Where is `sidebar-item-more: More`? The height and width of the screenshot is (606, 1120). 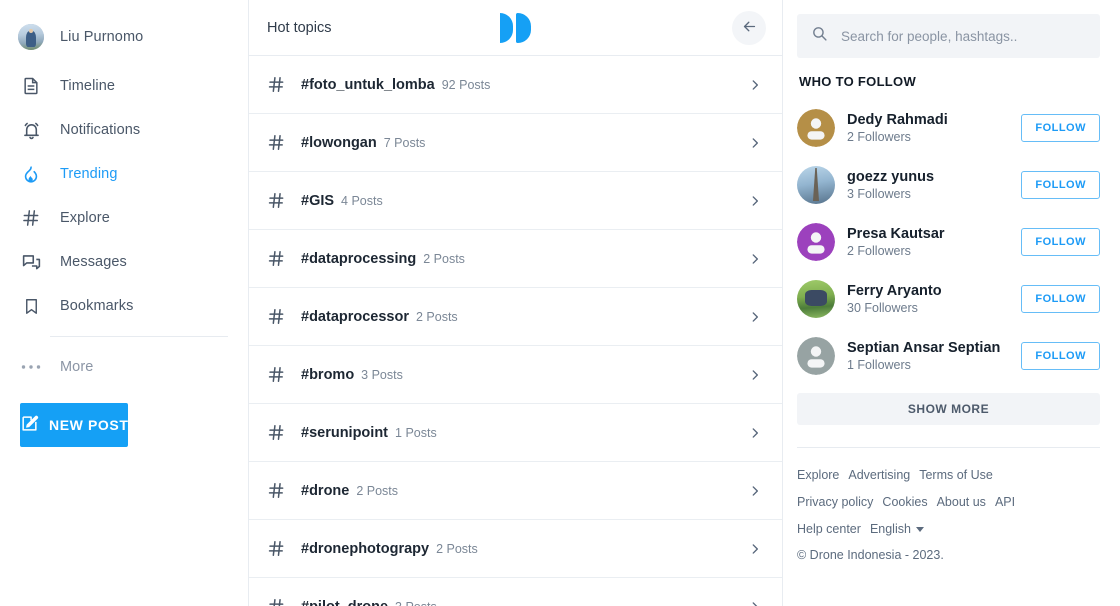 sidebar-item-more: More is located at coordinates (124, 367).